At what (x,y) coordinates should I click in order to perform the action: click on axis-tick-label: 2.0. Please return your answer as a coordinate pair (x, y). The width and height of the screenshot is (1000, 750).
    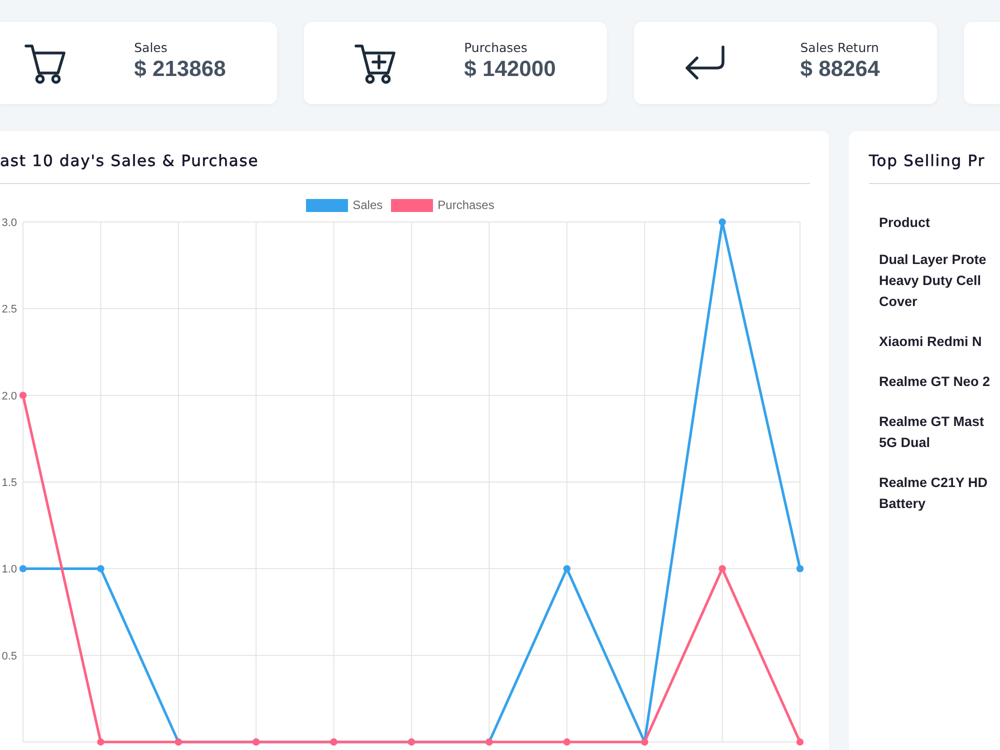
    Looking at the image, I should click on (9, 396).